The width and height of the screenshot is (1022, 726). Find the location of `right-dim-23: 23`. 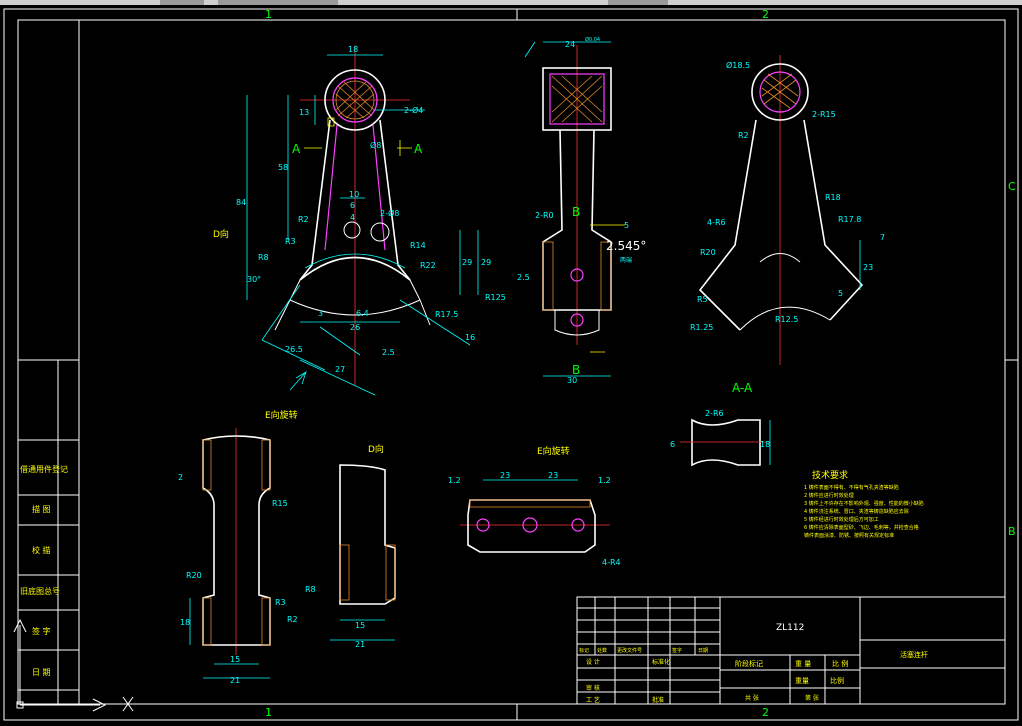

right-dim-23: 23 is located at coordinates (868, 267).